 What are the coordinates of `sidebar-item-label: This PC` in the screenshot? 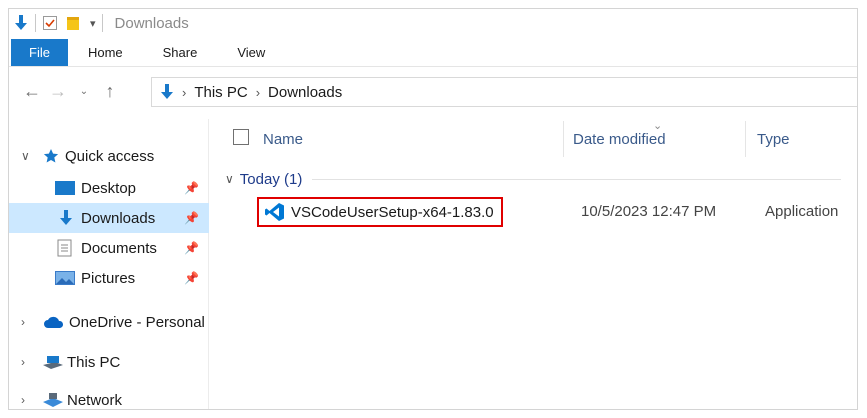 It's located at (94, 362).